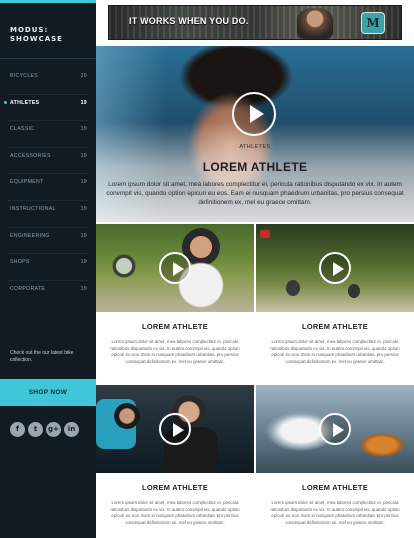 Image resolution: width=414 pixels, height=538 pixels. Describe the element at coordinates (373, 23) in the screenshot. I see `brand-badge-icon: M` at that location.